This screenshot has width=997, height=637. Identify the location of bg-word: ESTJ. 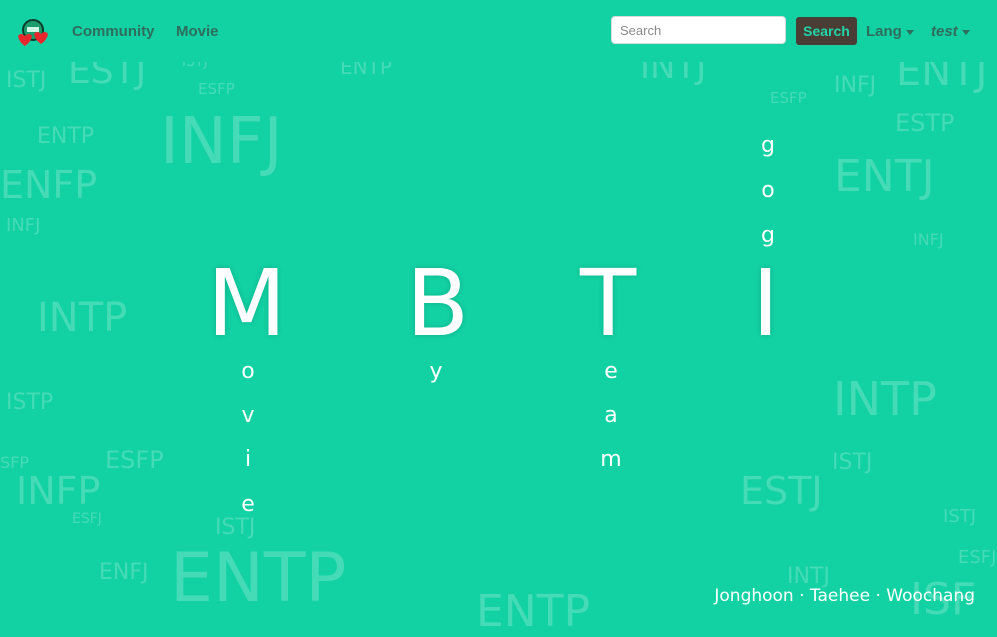
(781, 491).